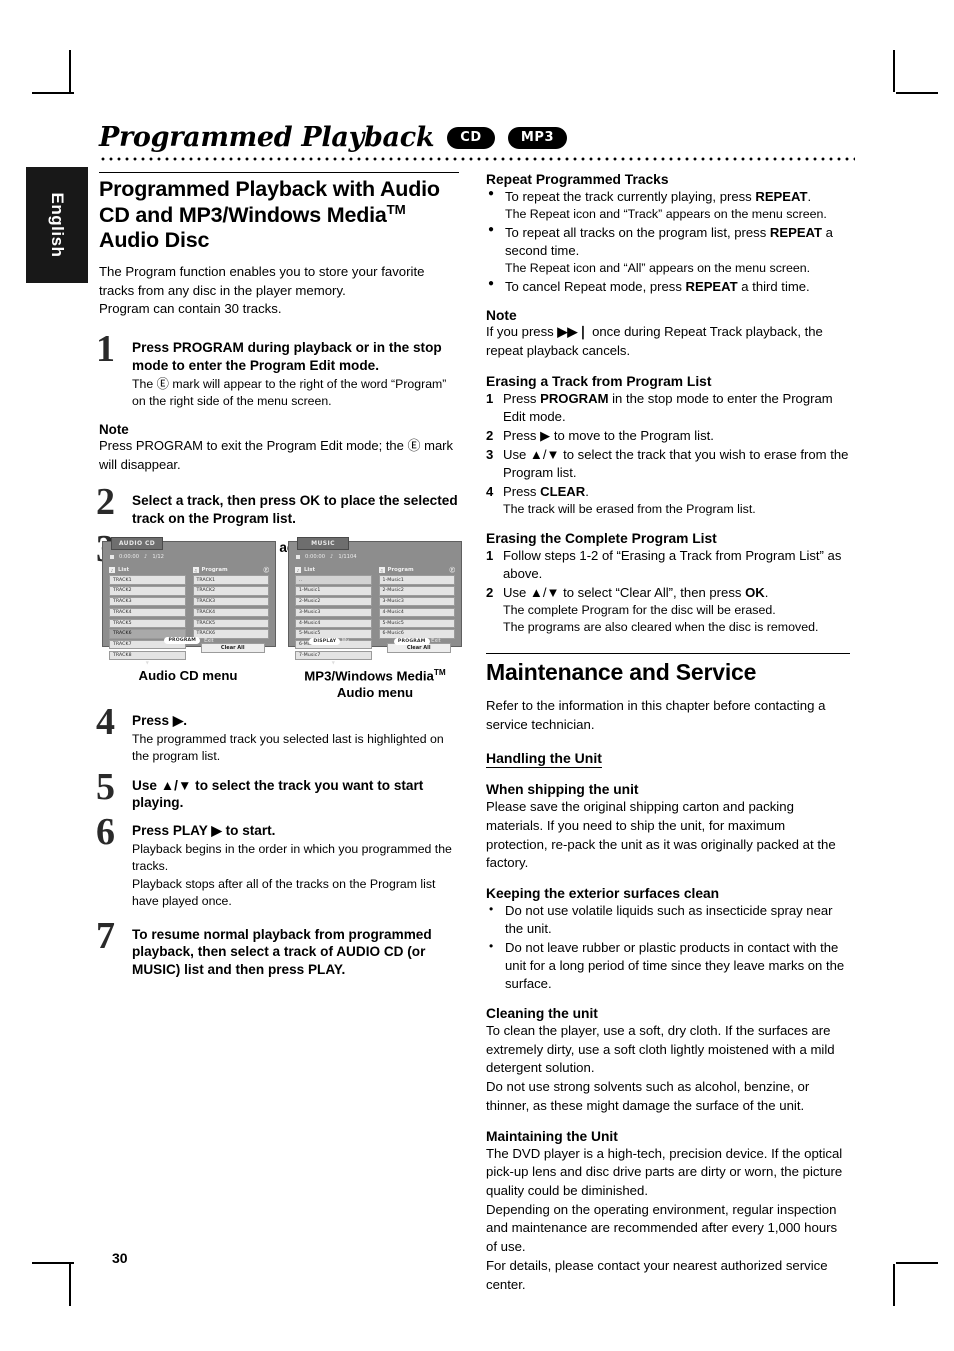 The height and width of the screenshot is (1351, 954). What do you see at coordinates (232, 648) in the screenshot?
I see `osd-cd-clear-all-button: Clear All` at bounding box center [232, 648].